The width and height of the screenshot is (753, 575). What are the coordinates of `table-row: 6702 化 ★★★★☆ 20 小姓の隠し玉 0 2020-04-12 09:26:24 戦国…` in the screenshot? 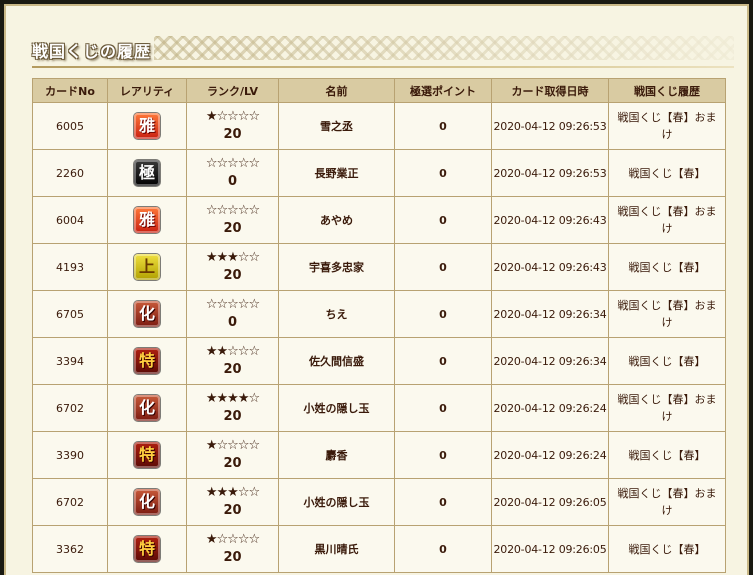 It's located at (379, 408).